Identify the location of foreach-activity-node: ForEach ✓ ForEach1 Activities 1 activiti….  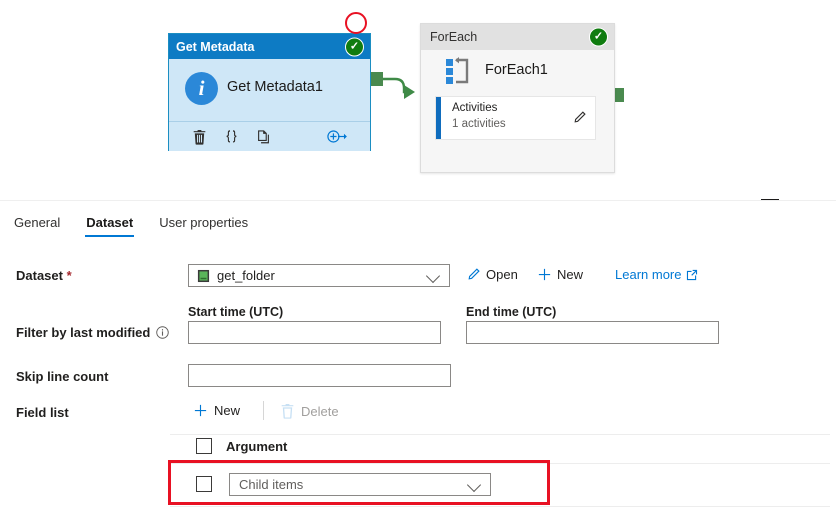
(517, 98).